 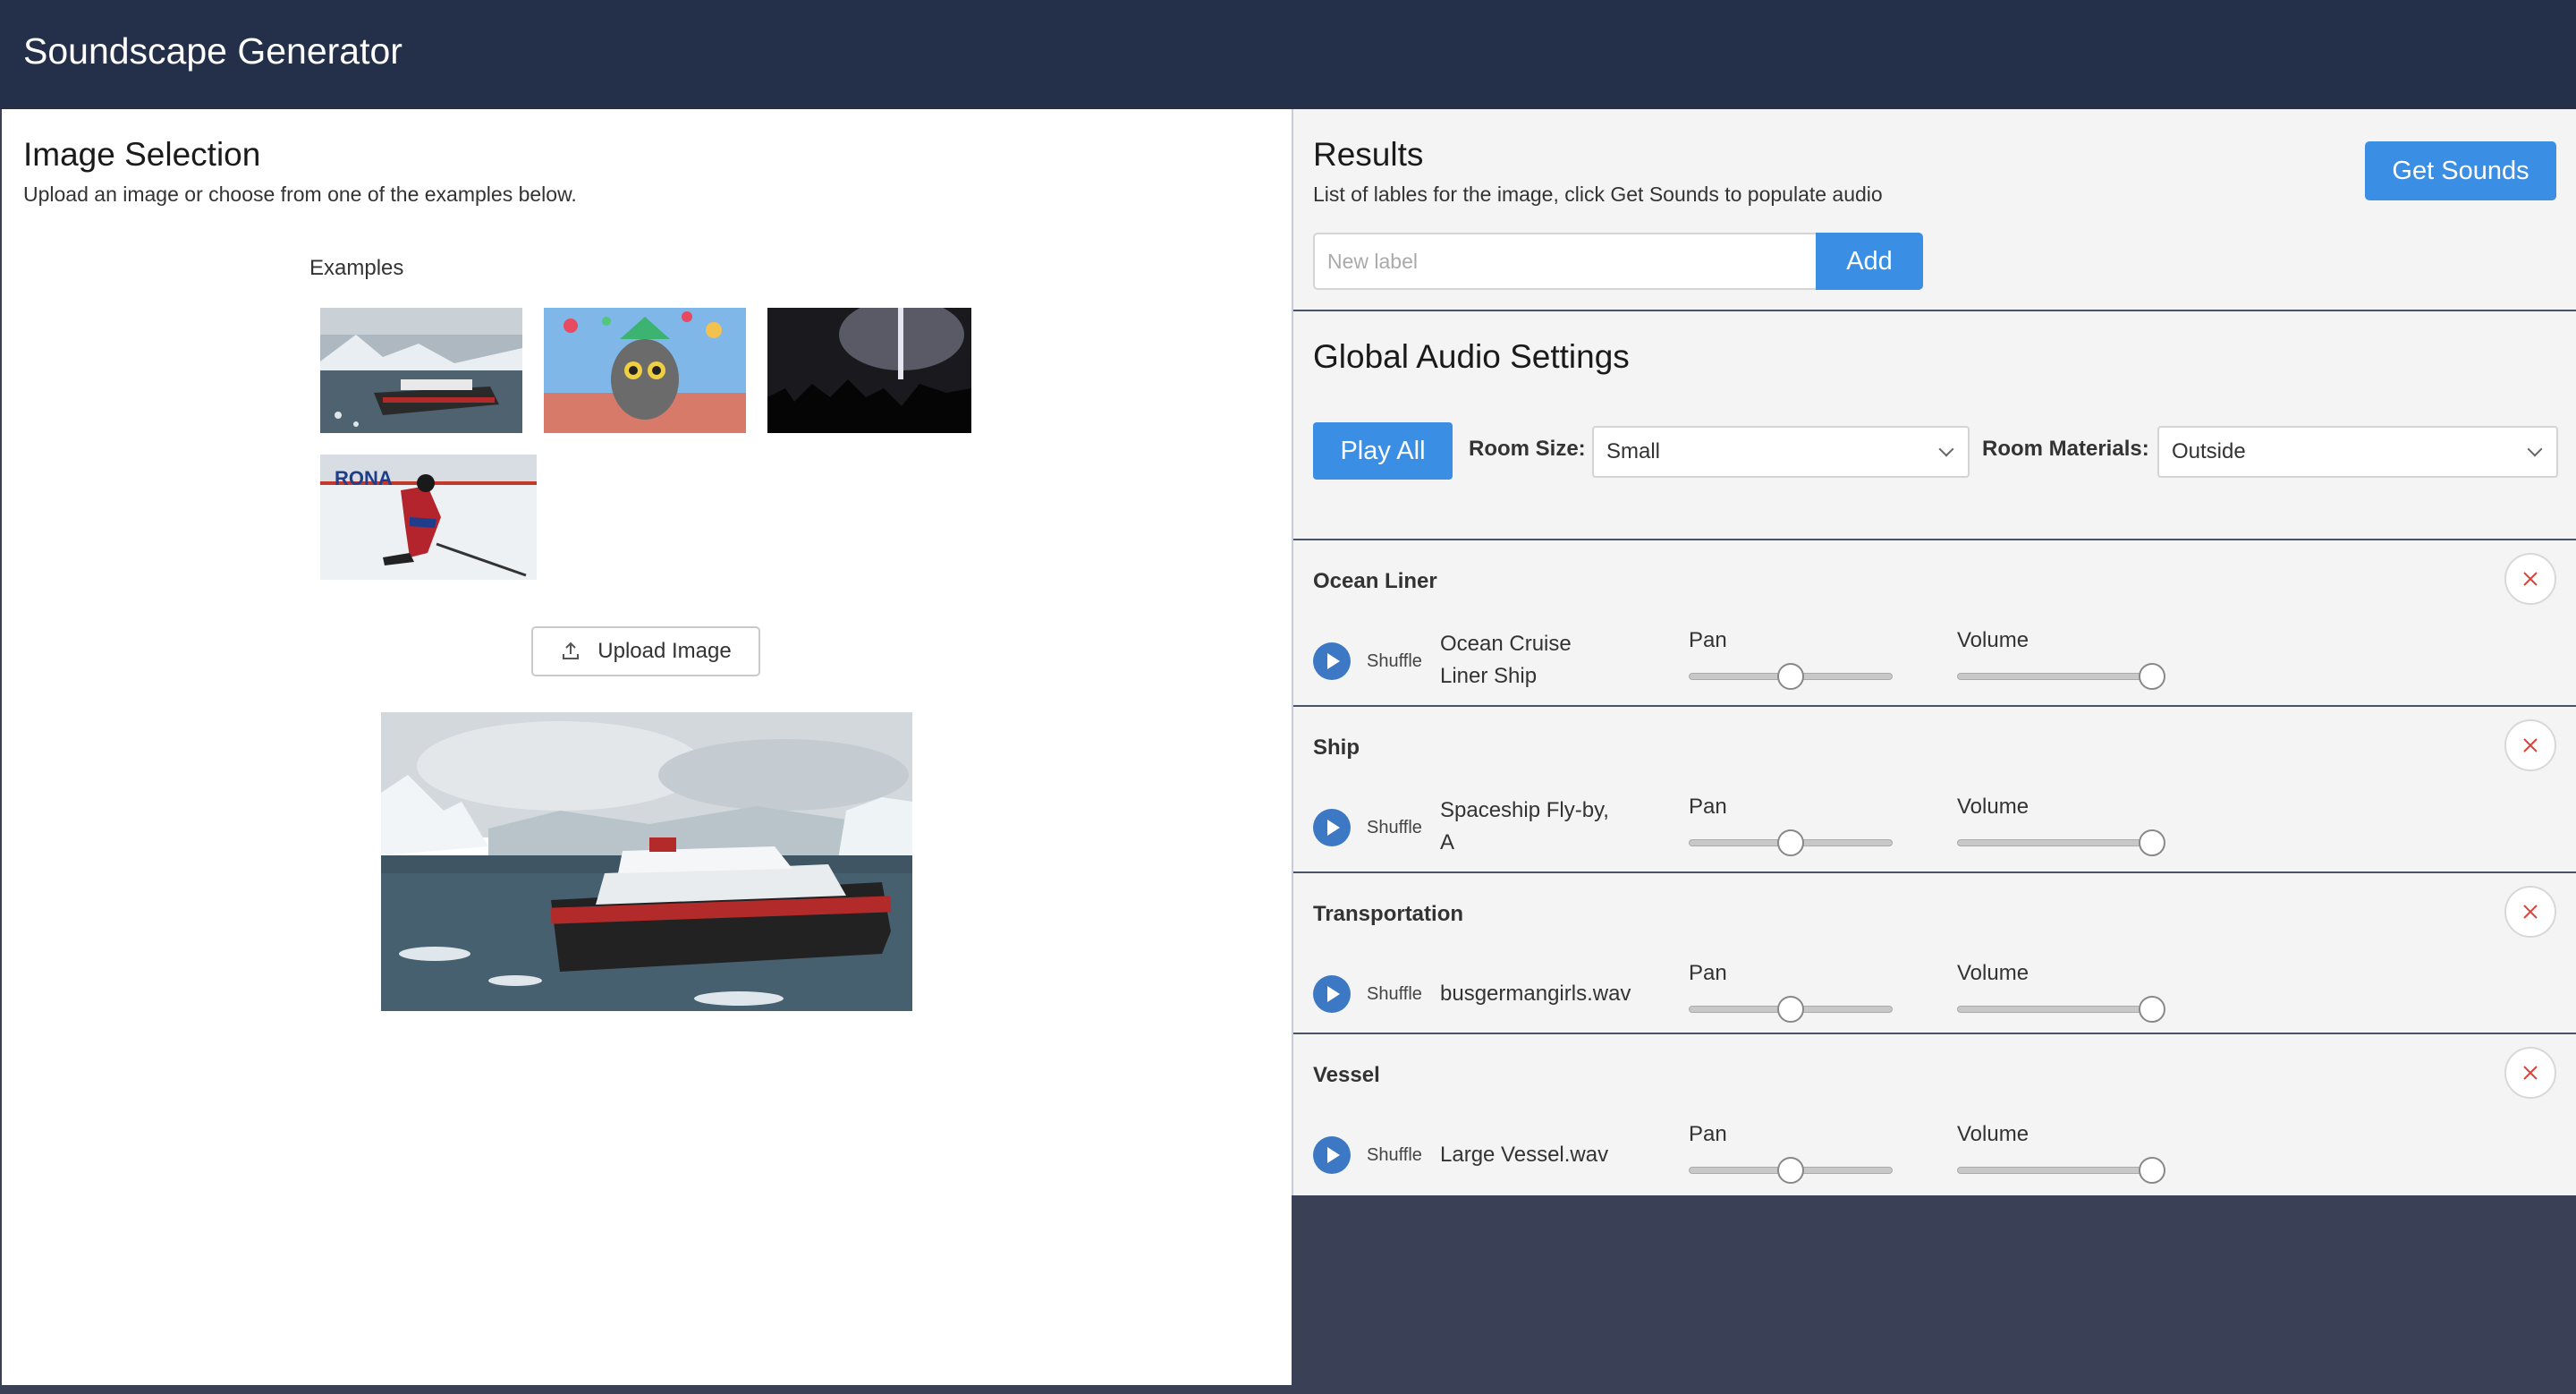 I want to click on room-materials-value: Outside, so click(x=2209, y=451).